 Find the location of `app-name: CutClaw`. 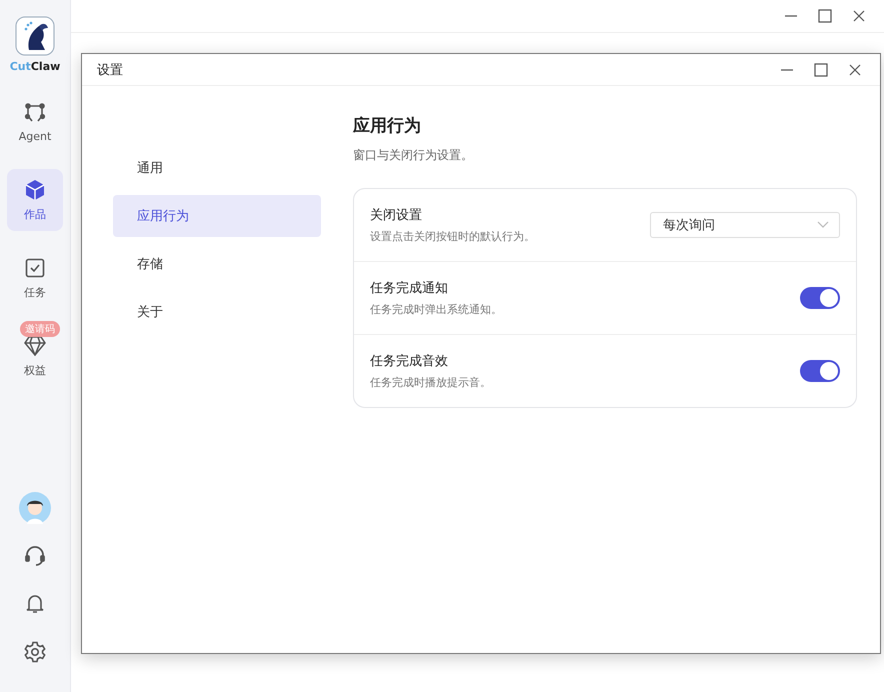

app-name: CutClaw is located at coordinates (35, 66).